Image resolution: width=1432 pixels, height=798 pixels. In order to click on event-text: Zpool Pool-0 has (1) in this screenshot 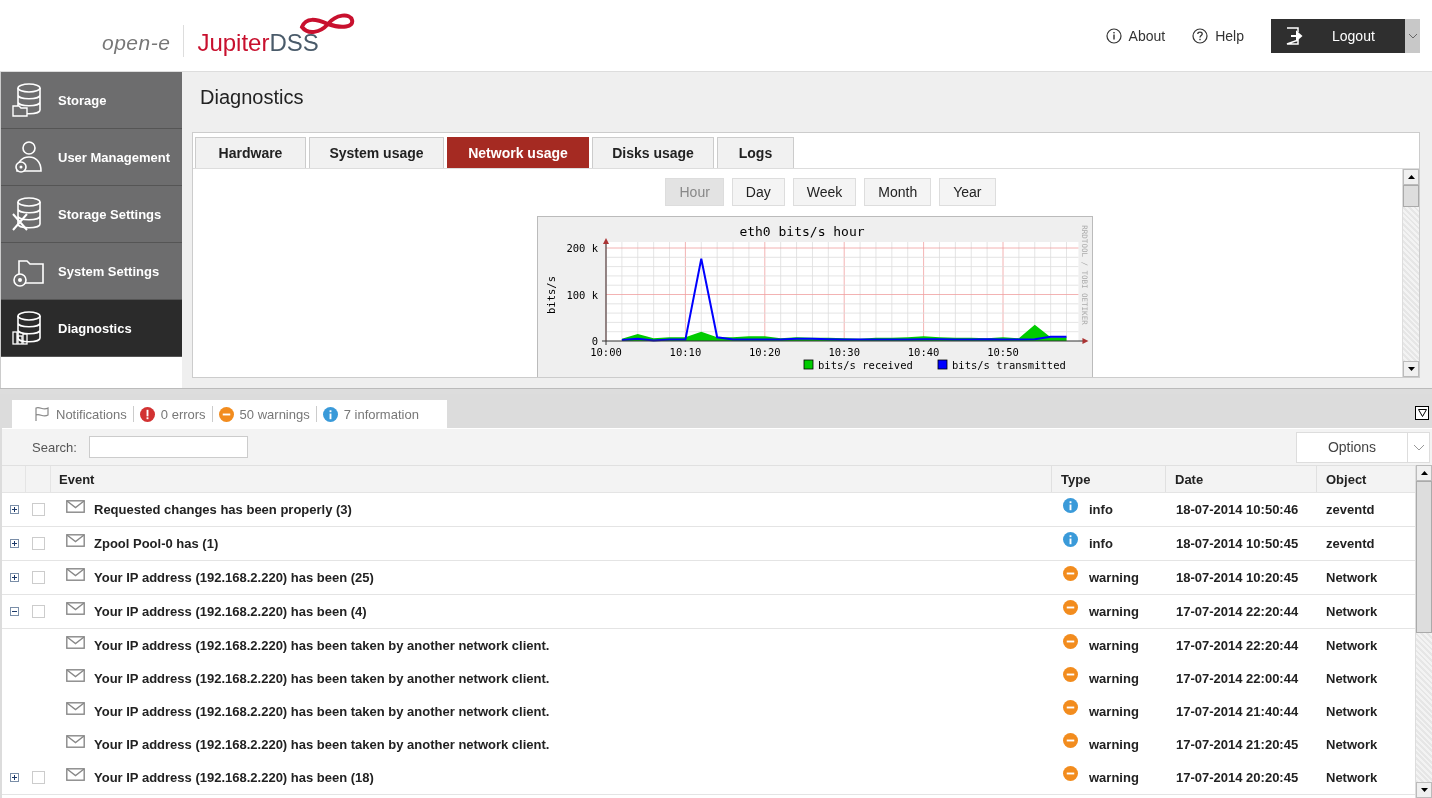, I will do `click(156, 543)`.